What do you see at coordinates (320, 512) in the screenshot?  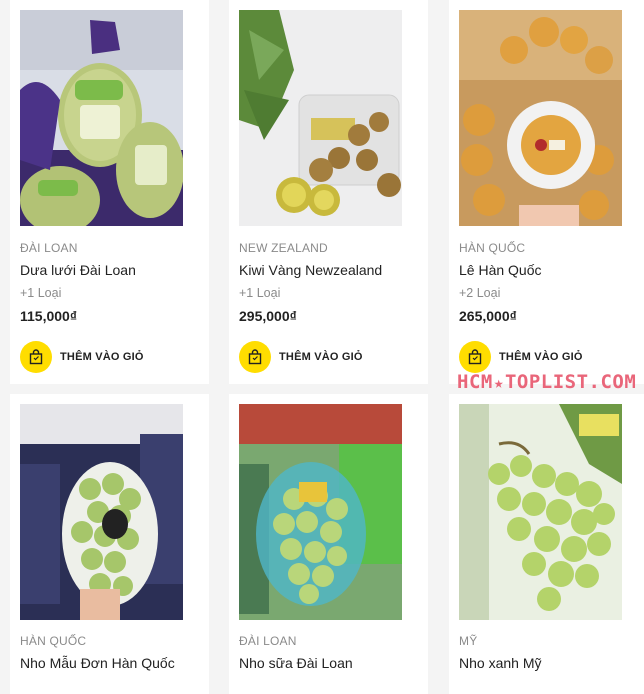 I see `grape-tray-photo` at bounding box center [320, 512].